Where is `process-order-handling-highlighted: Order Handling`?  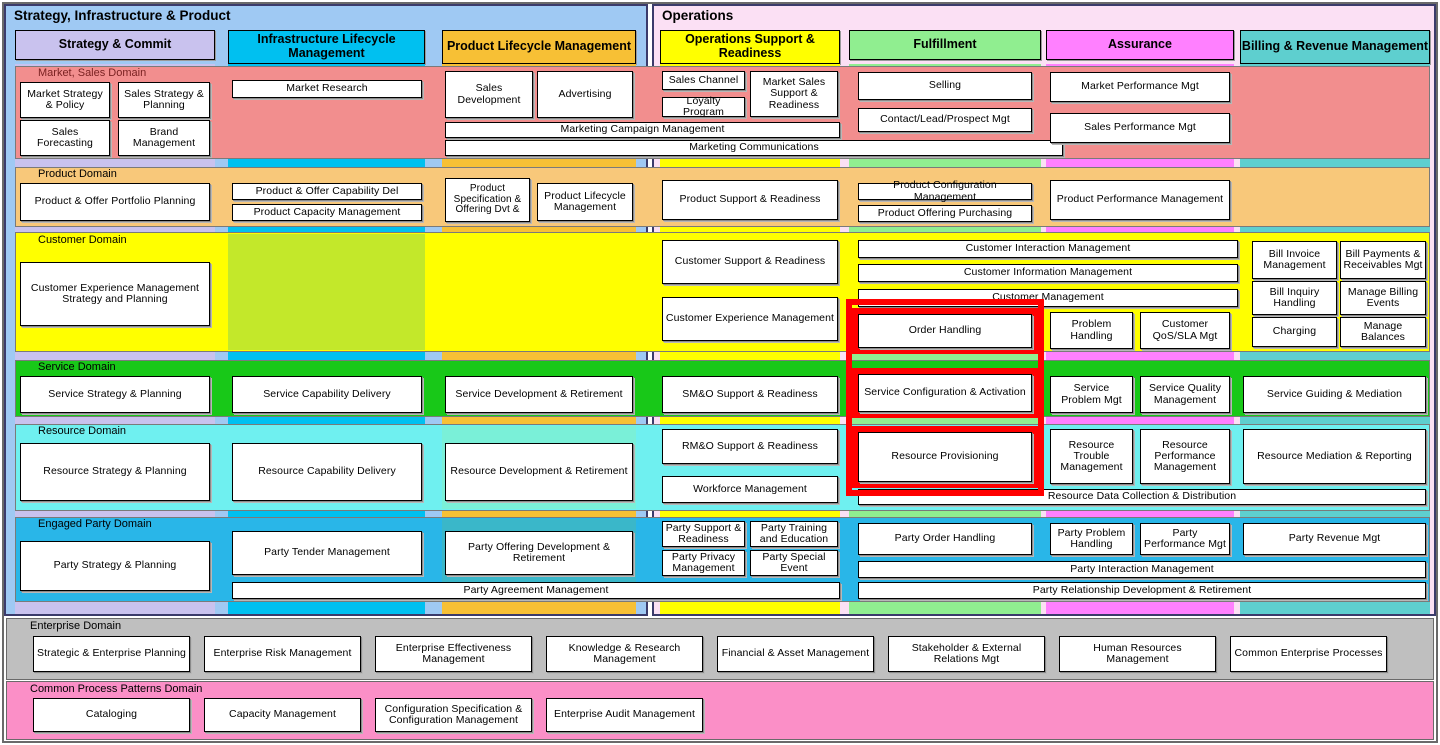 process-order-handling-highlighted: Order Handling is located at coordinates (945, 331).